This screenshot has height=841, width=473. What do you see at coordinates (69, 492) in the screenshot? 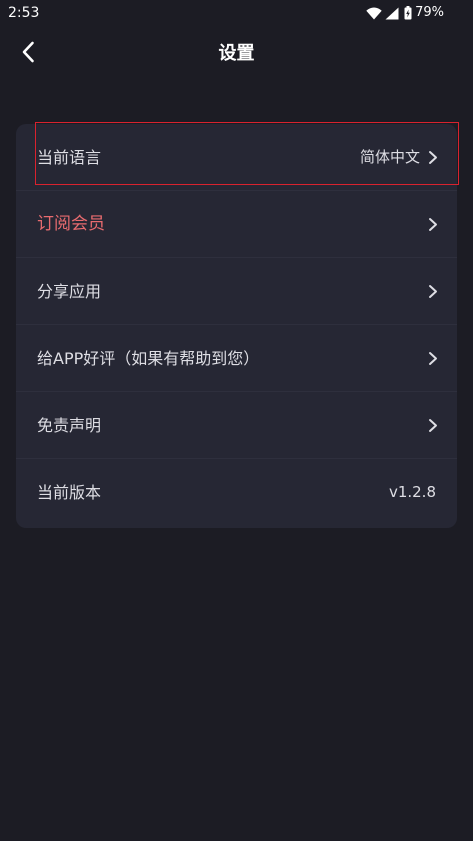
I see `setting-label-version: 当前版本` at bounding box center [69, 492].